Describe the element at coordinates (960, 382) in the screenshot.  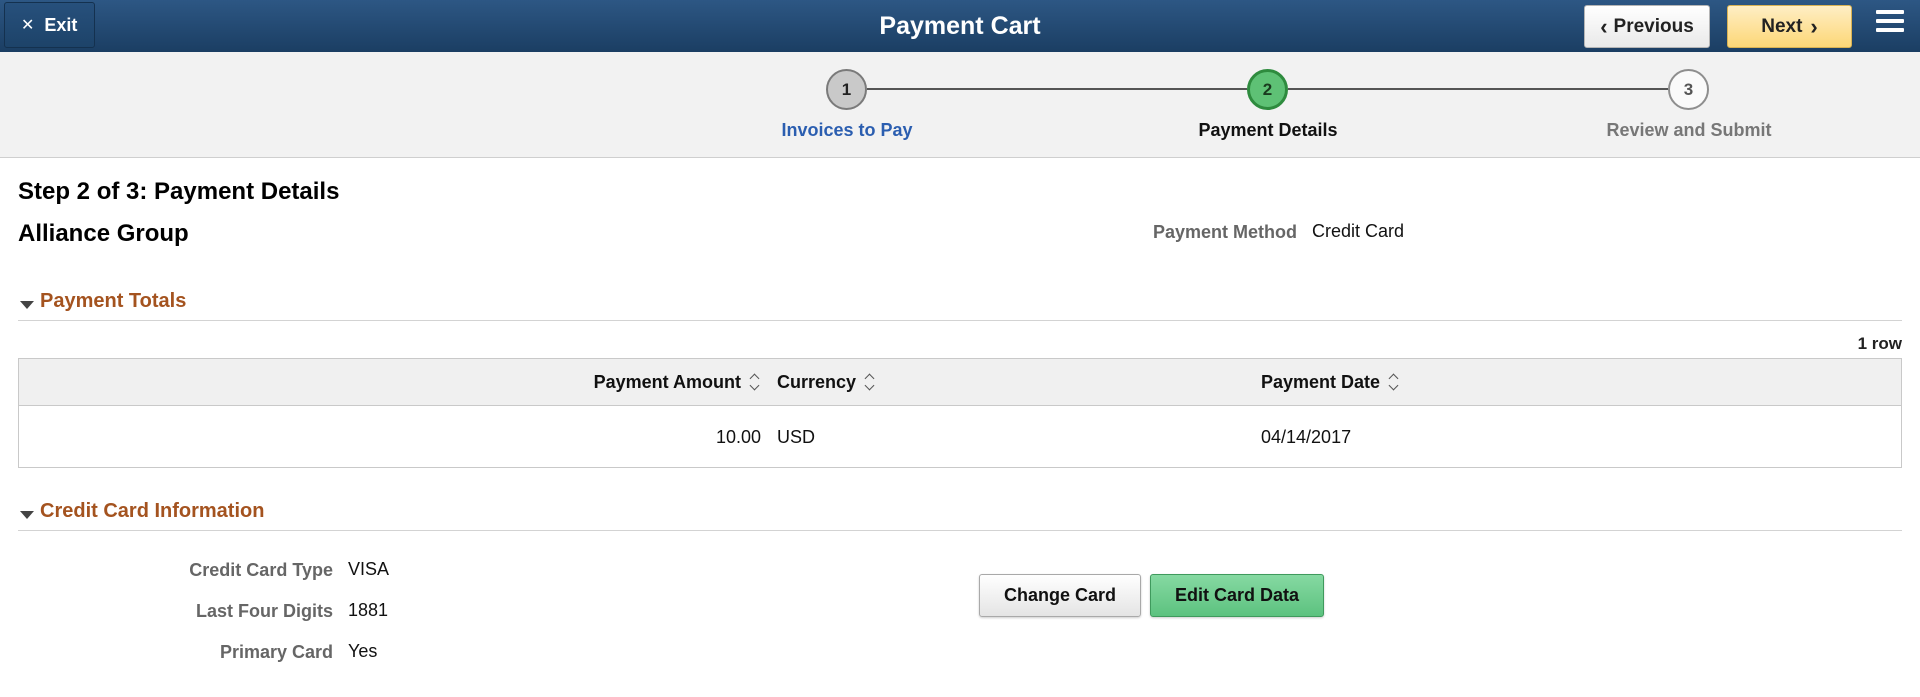
I see `grid-header-row: Payment Amount Currency Payment Date` at that location.